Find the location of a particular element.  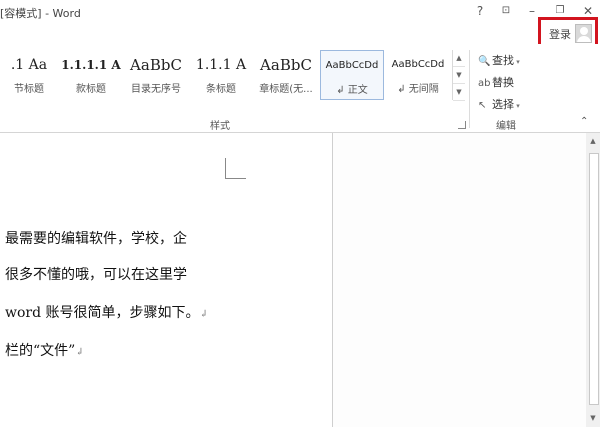

window-title: [容模式] - Word is located at coordinates (40, 13).